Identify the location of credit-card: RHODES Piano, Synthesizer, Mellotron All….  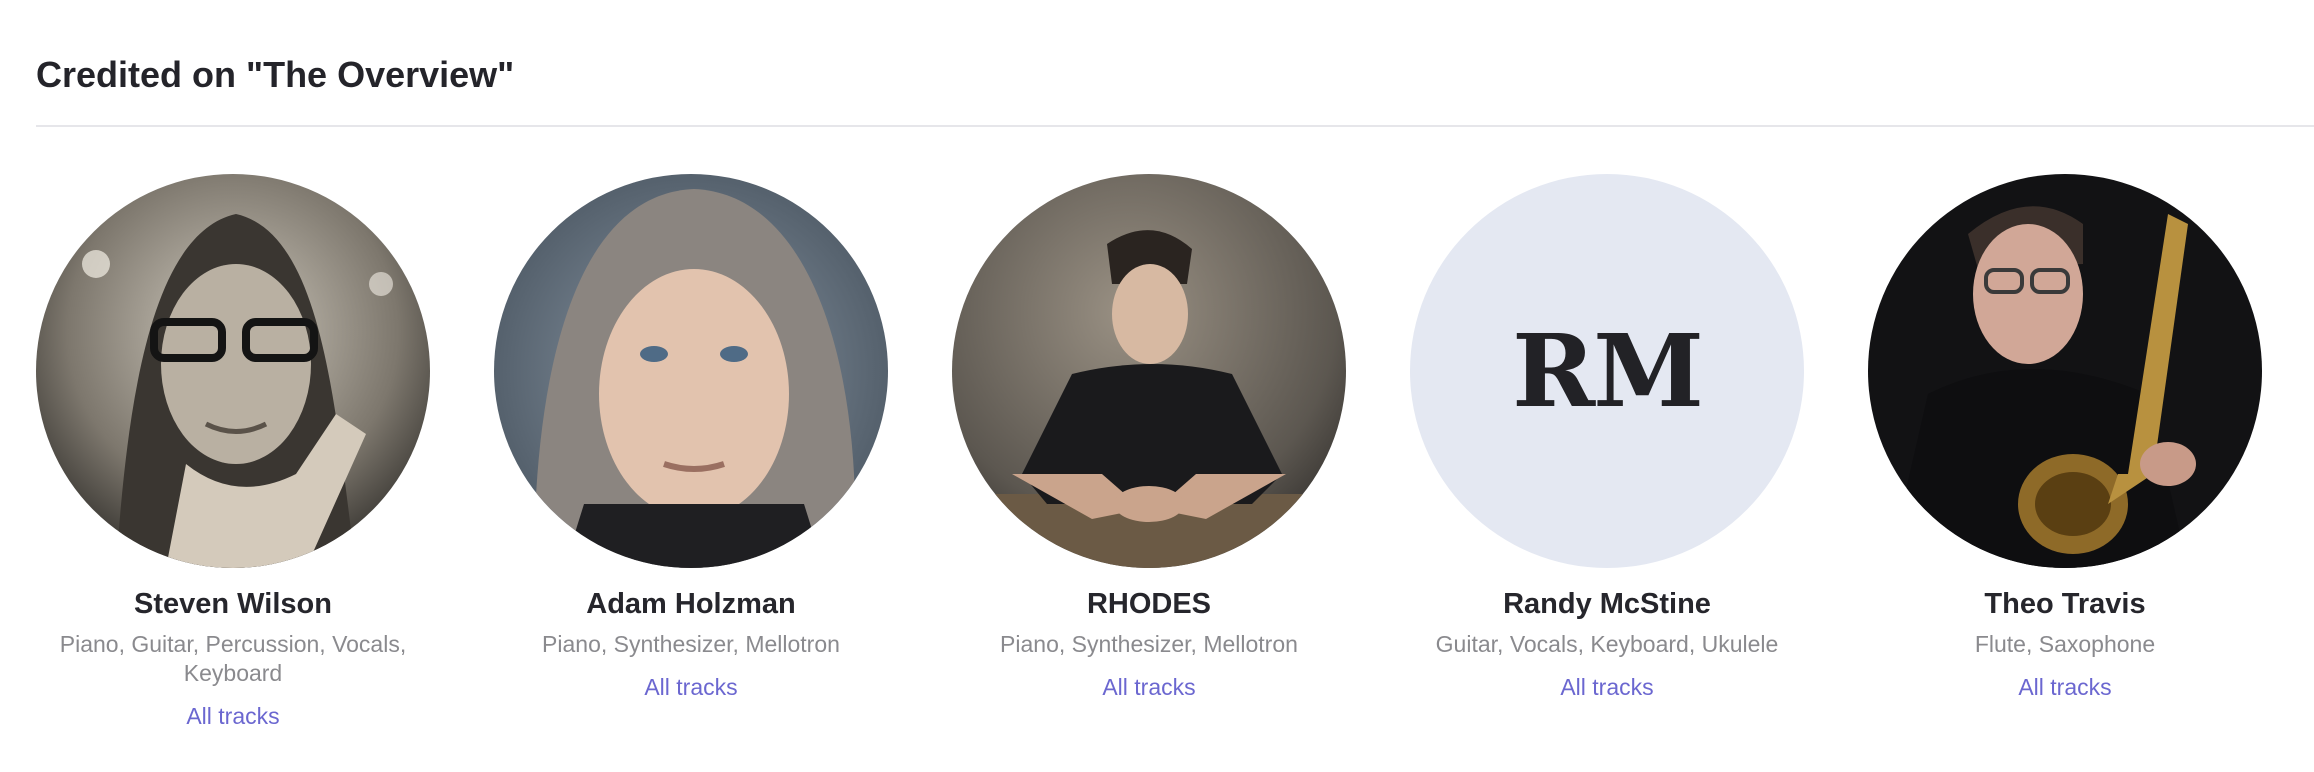
(1149, 438).